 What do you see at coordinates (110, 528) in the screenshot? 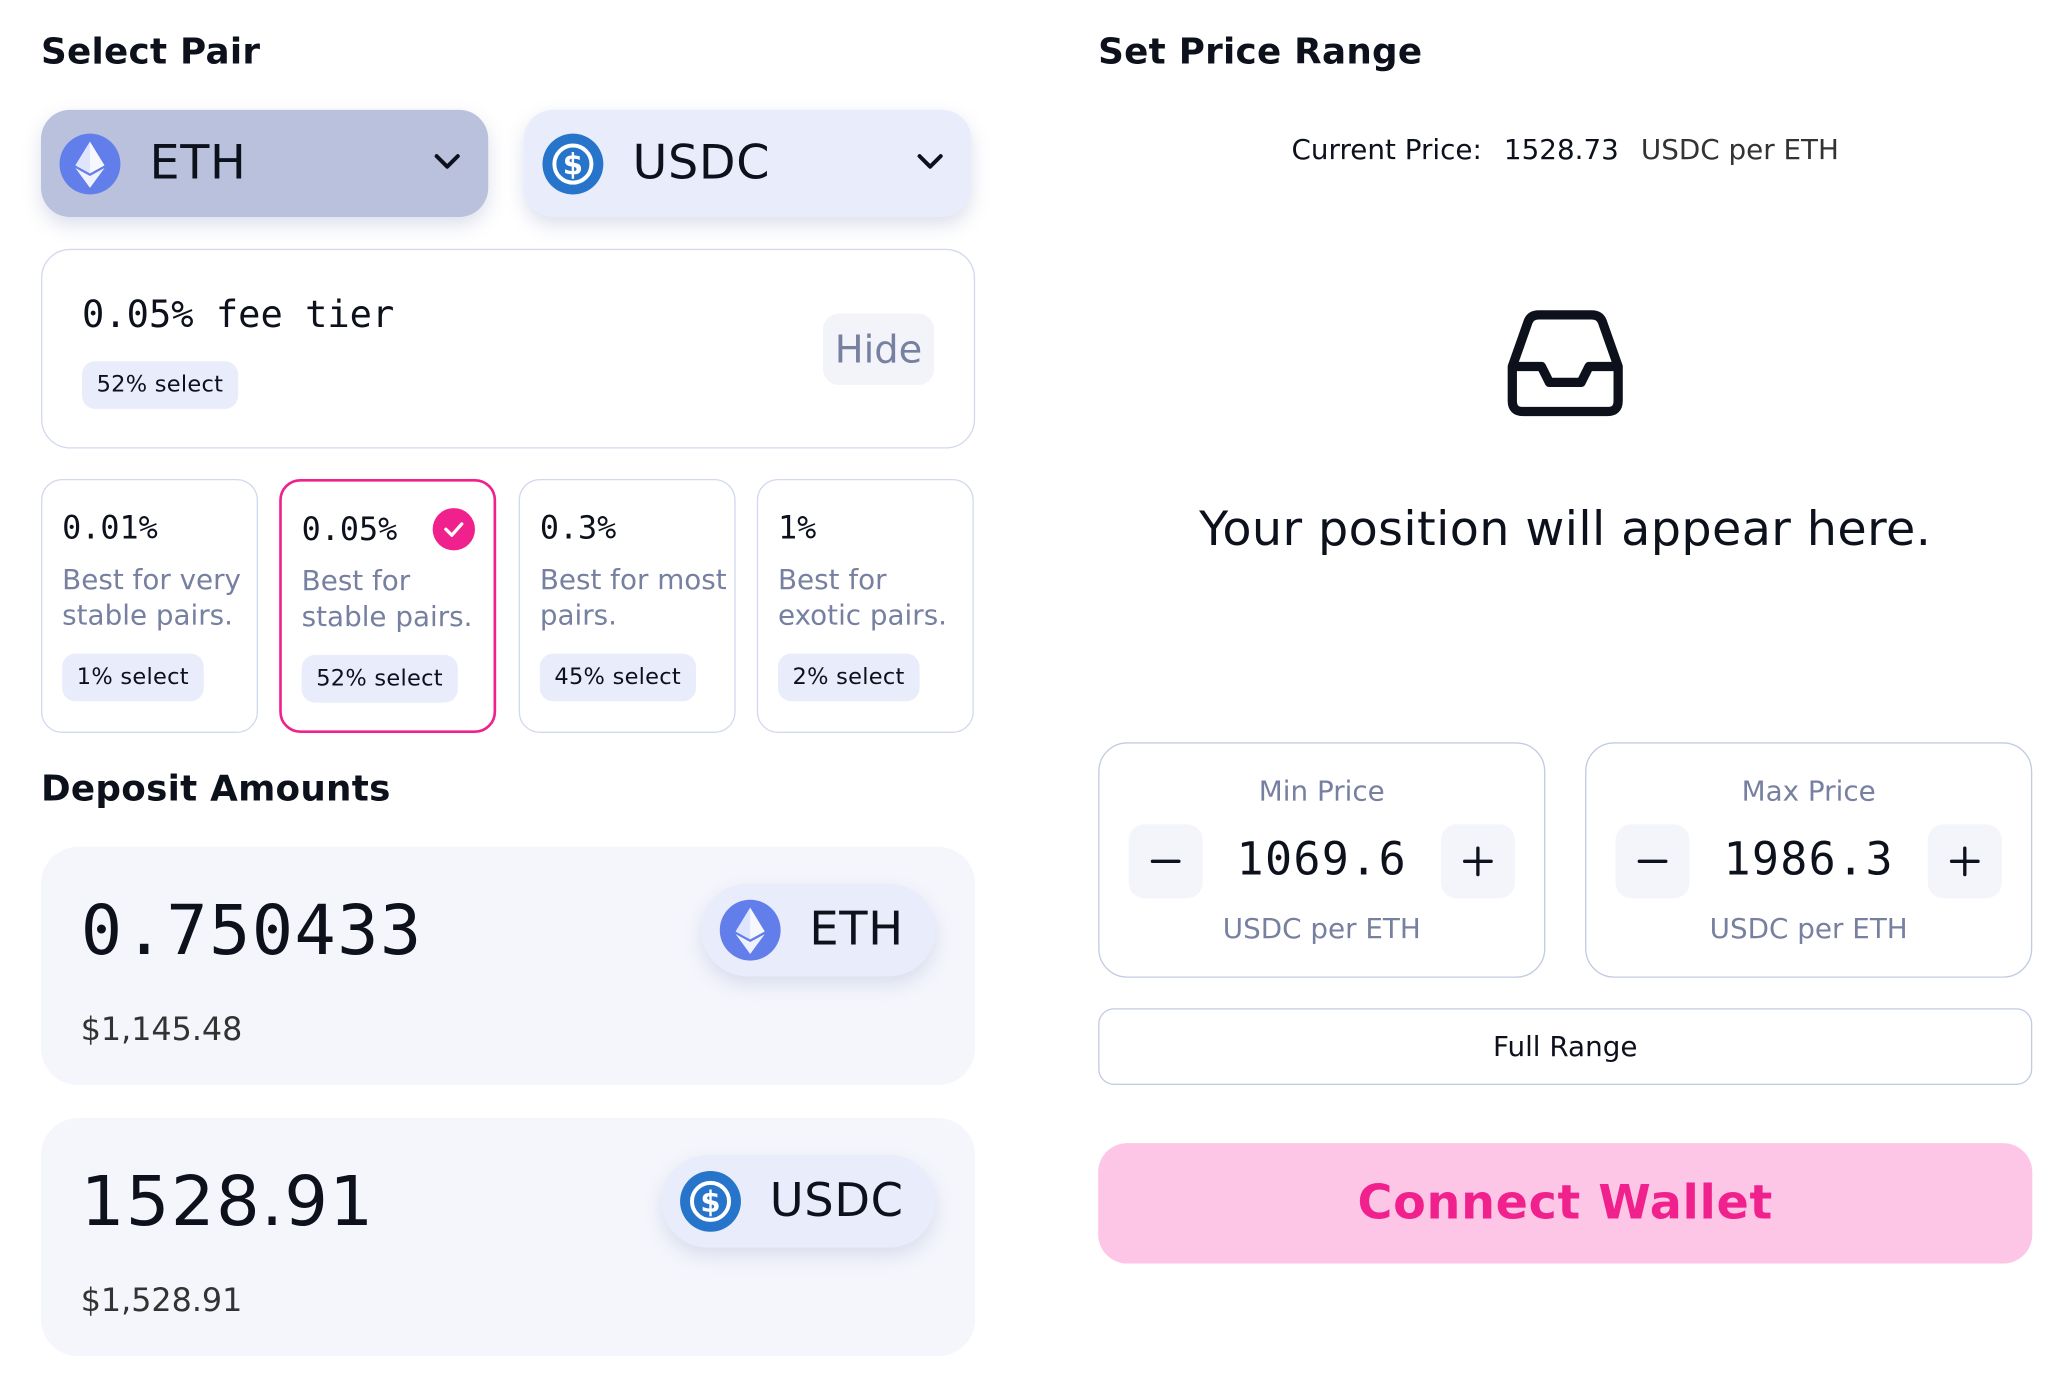
I see `fee-tier-pct: 0.01%` at bounding box center [110, 528].